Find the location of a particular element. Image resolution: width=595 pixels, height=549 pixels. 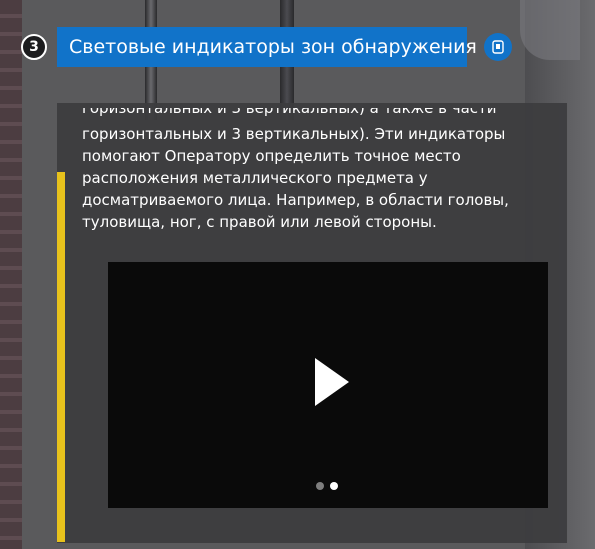

audio-narration-icon is located at coordinates (498, 47).